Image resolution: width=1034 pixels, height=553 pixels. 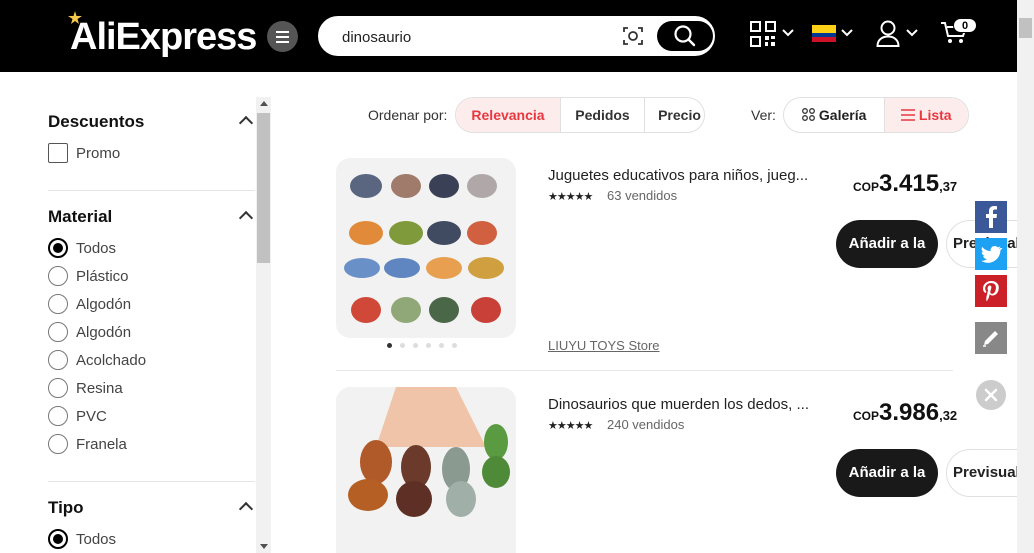 I want to click on search-icon, so click(x=685, y=36).